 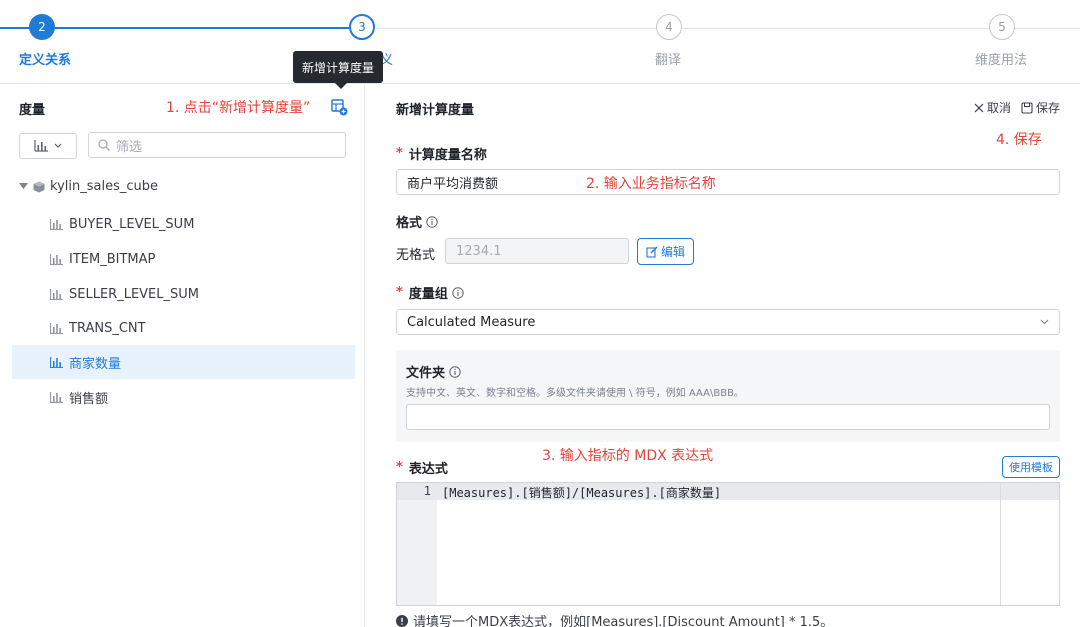 What do you see at coordinates (183, 328) in the screenshot?
I see `measure-item: TRANS_CNT` at bounding box center [183, 328].